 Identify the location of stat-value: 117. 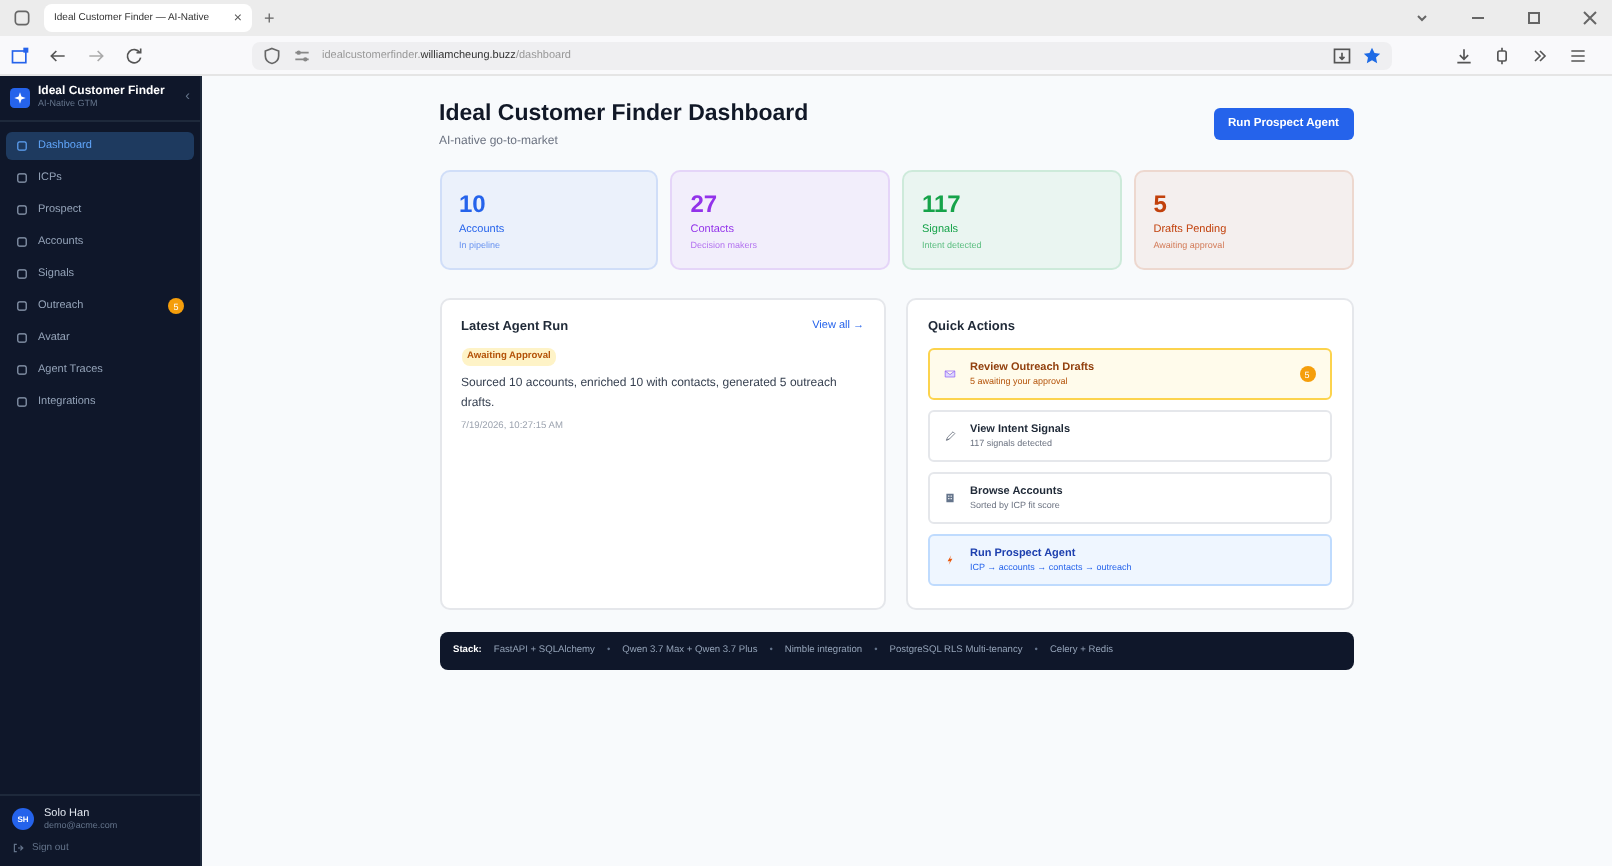
(942, 204).